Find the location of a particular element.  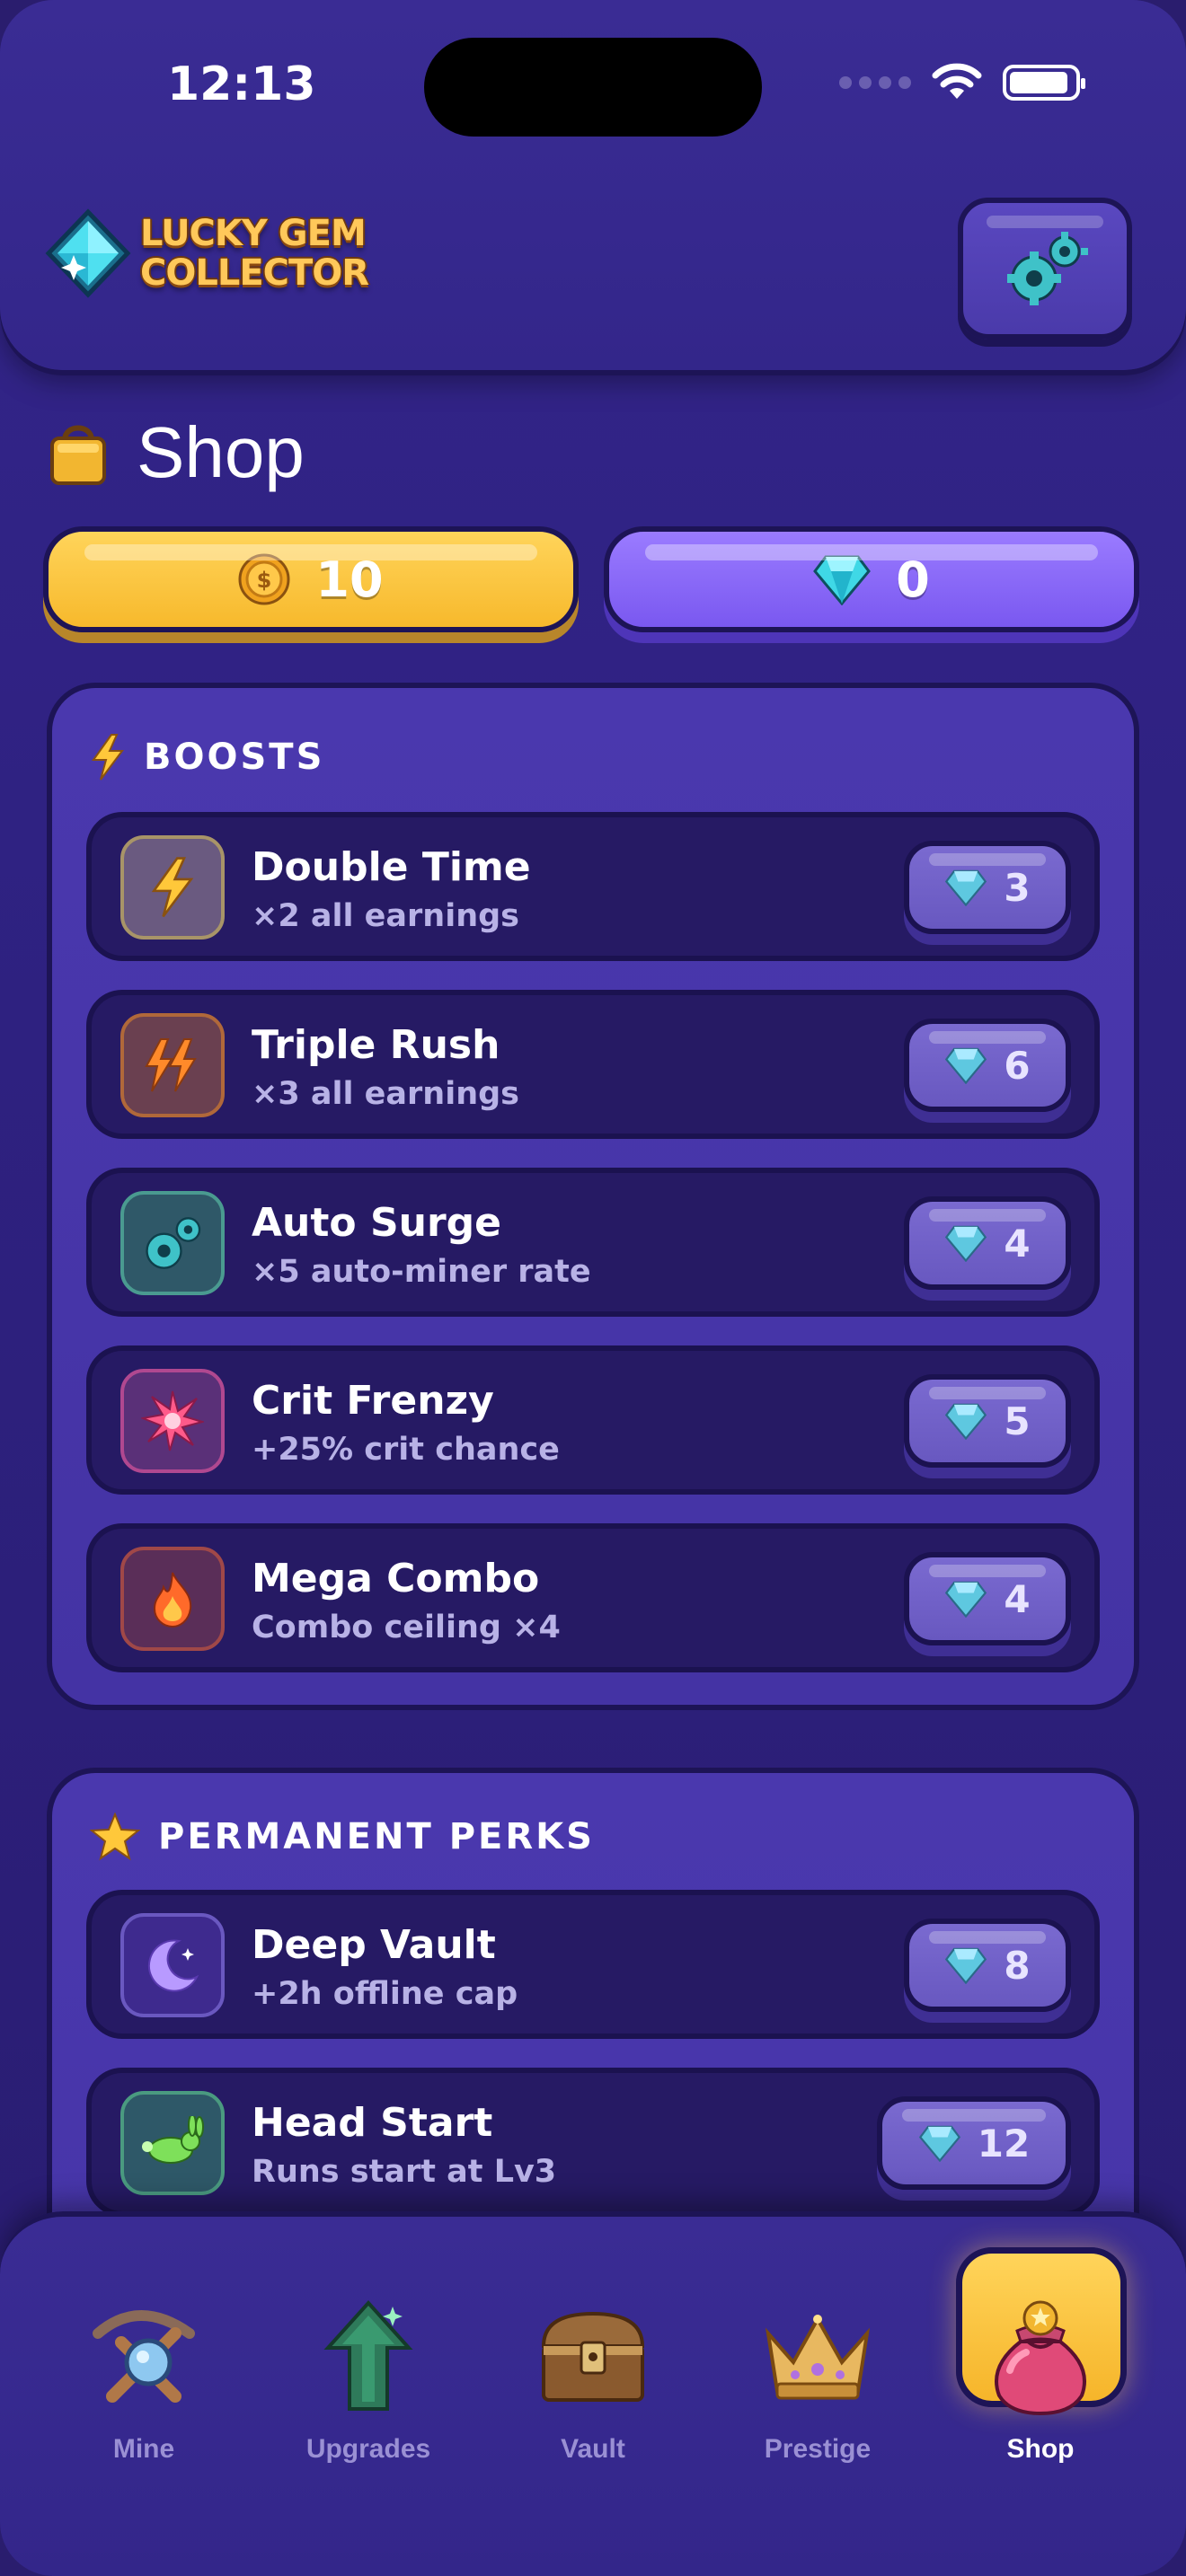

boosts-title: BOOSTS is located at coordinates (234, 757).